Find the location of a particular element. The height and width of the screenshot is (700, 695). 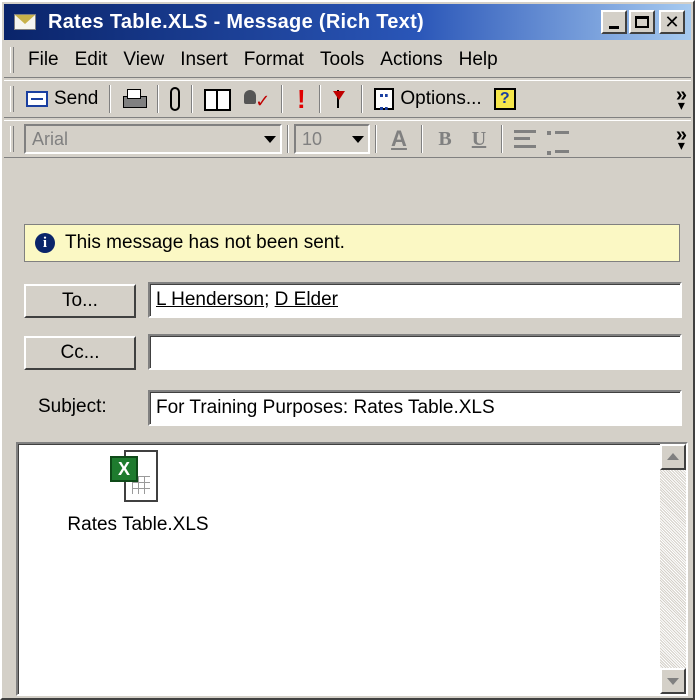

font-size-value: 10 is located at coordinates (312, 138).